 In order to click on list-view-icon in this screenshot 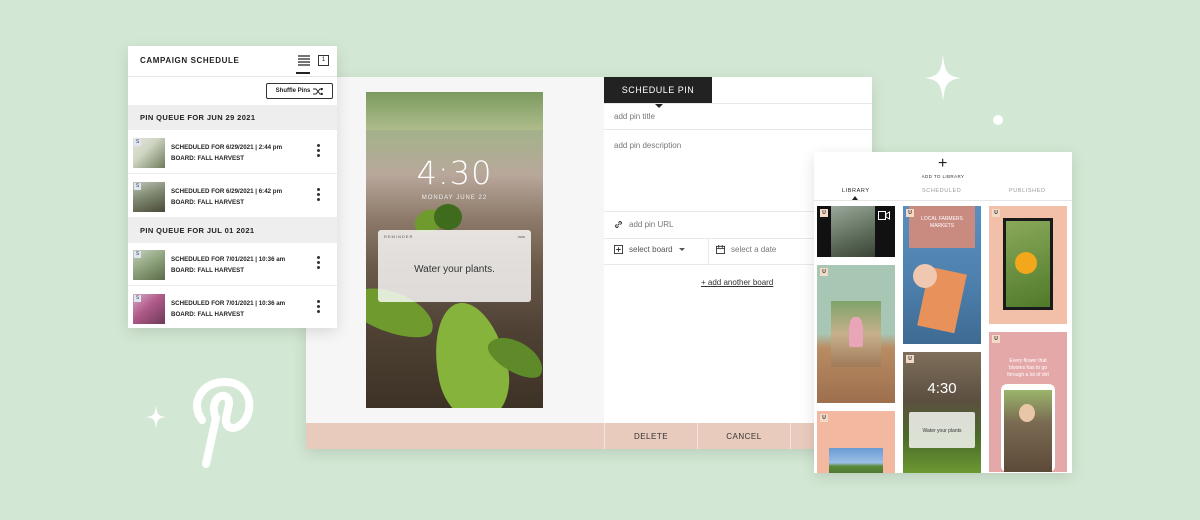, I will do `click(304, 60)`.